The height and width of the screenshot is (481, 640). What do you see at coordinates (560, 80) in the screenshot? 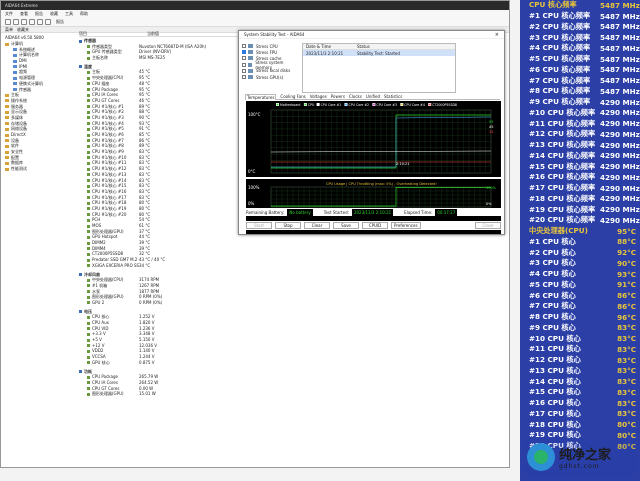
I see `sensor-panel-label: #7 CPU 核心频率` at bounding box center [560, 80].